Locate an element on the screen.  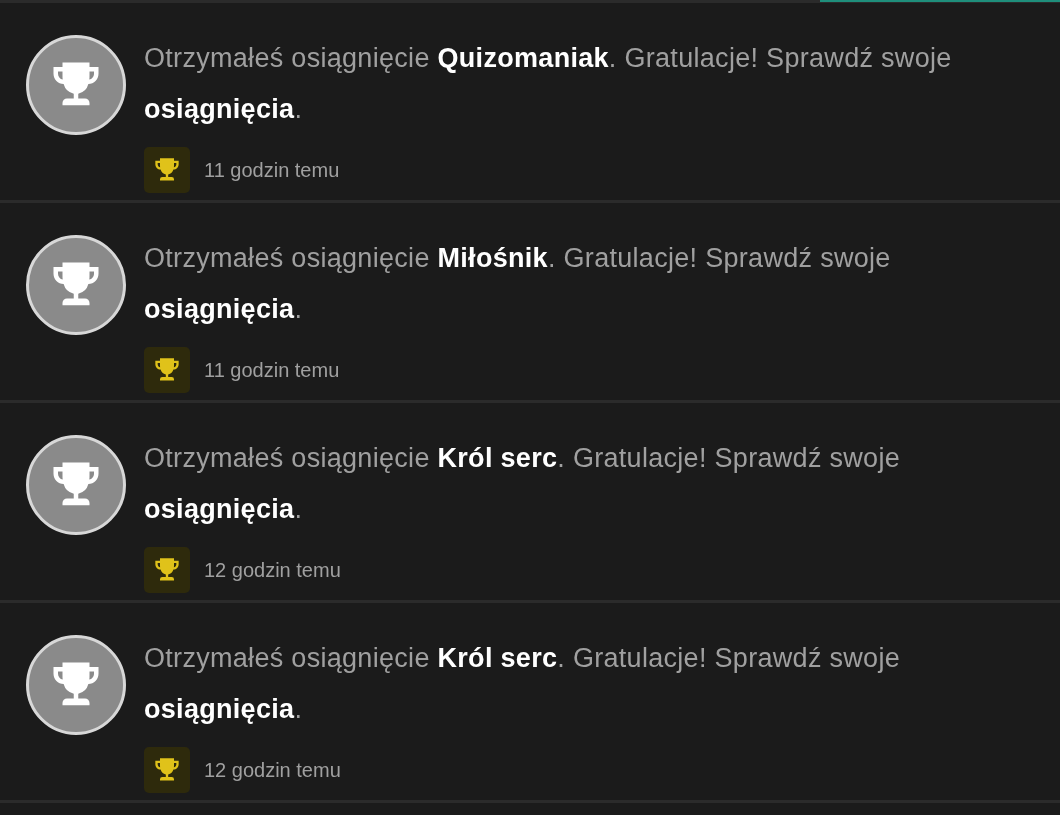
notification-message: Otrzymałeś osiągnięcie Quizomaniak. Gratulacje! Sprawdź swoje osiągnięcia. is located at coordinates (548, 84).